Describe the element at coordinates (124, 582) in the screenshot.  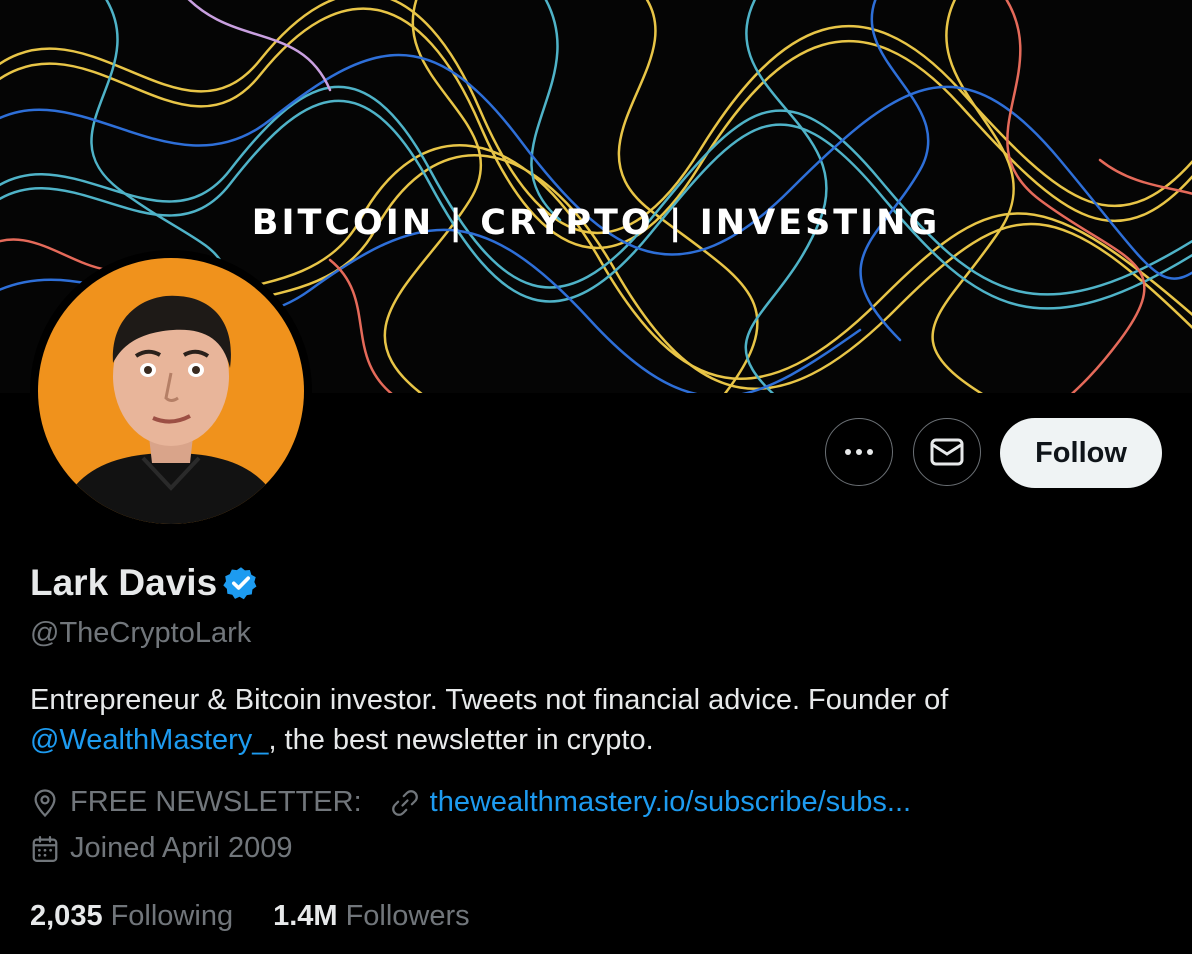
I see `display-name: Lark Davis` at that location.